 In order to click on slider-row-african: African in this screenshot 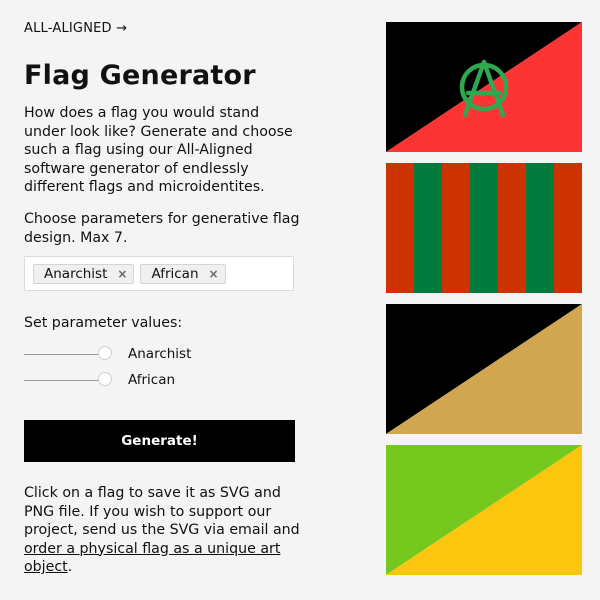, I will do `click(160, 380)`.